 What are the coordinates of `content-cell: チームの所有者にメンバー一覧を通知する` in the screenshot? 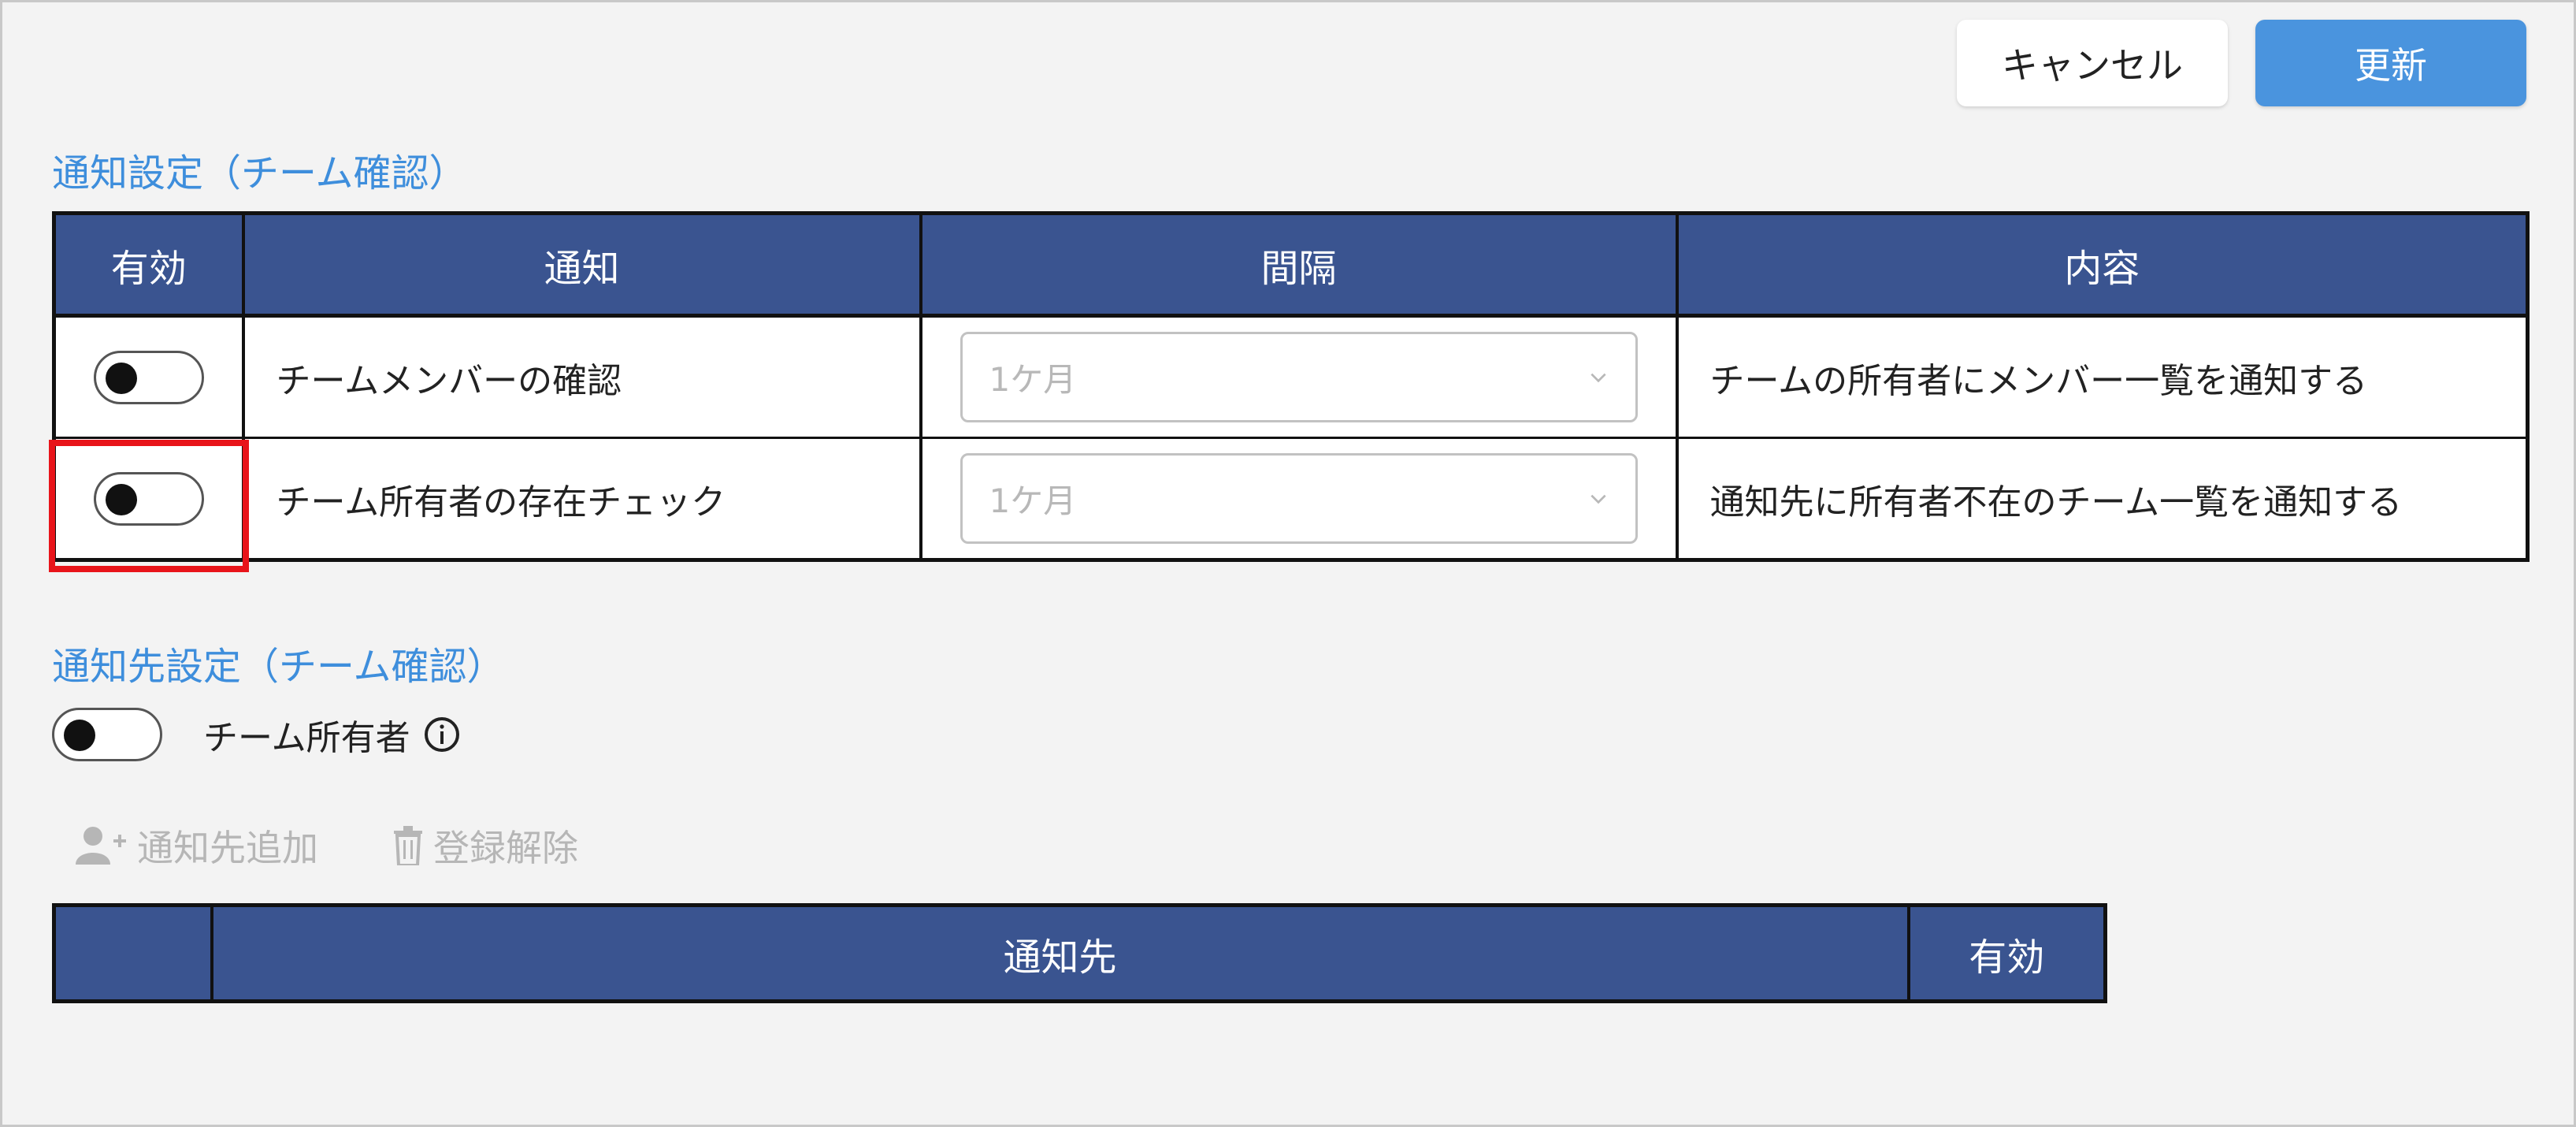 It's located at (2102, 377).